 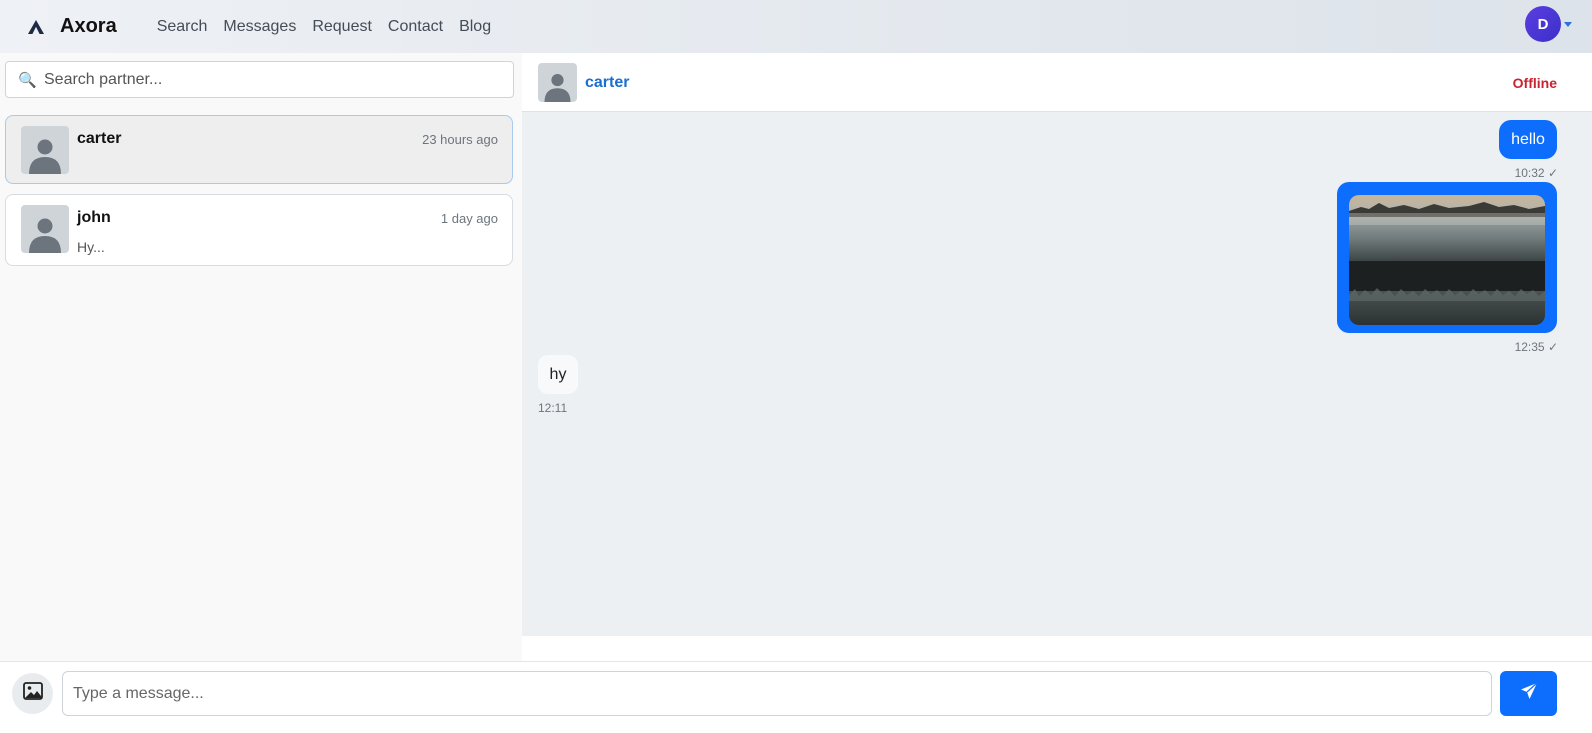 I want to click on conversation-time: 23 hours ago, so click(x=460, y=139).